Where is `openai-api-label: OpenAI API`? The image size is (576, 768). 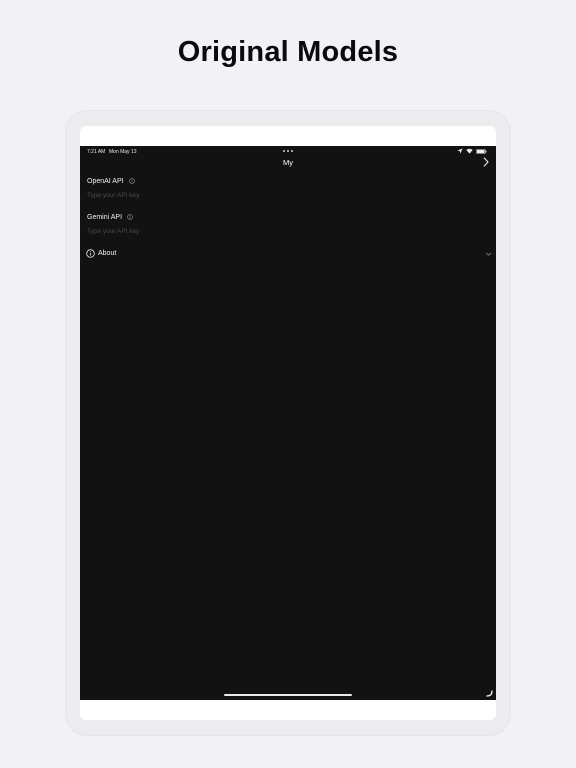
openai-api-label: OpenAI API is located at coordinates (105, 181).